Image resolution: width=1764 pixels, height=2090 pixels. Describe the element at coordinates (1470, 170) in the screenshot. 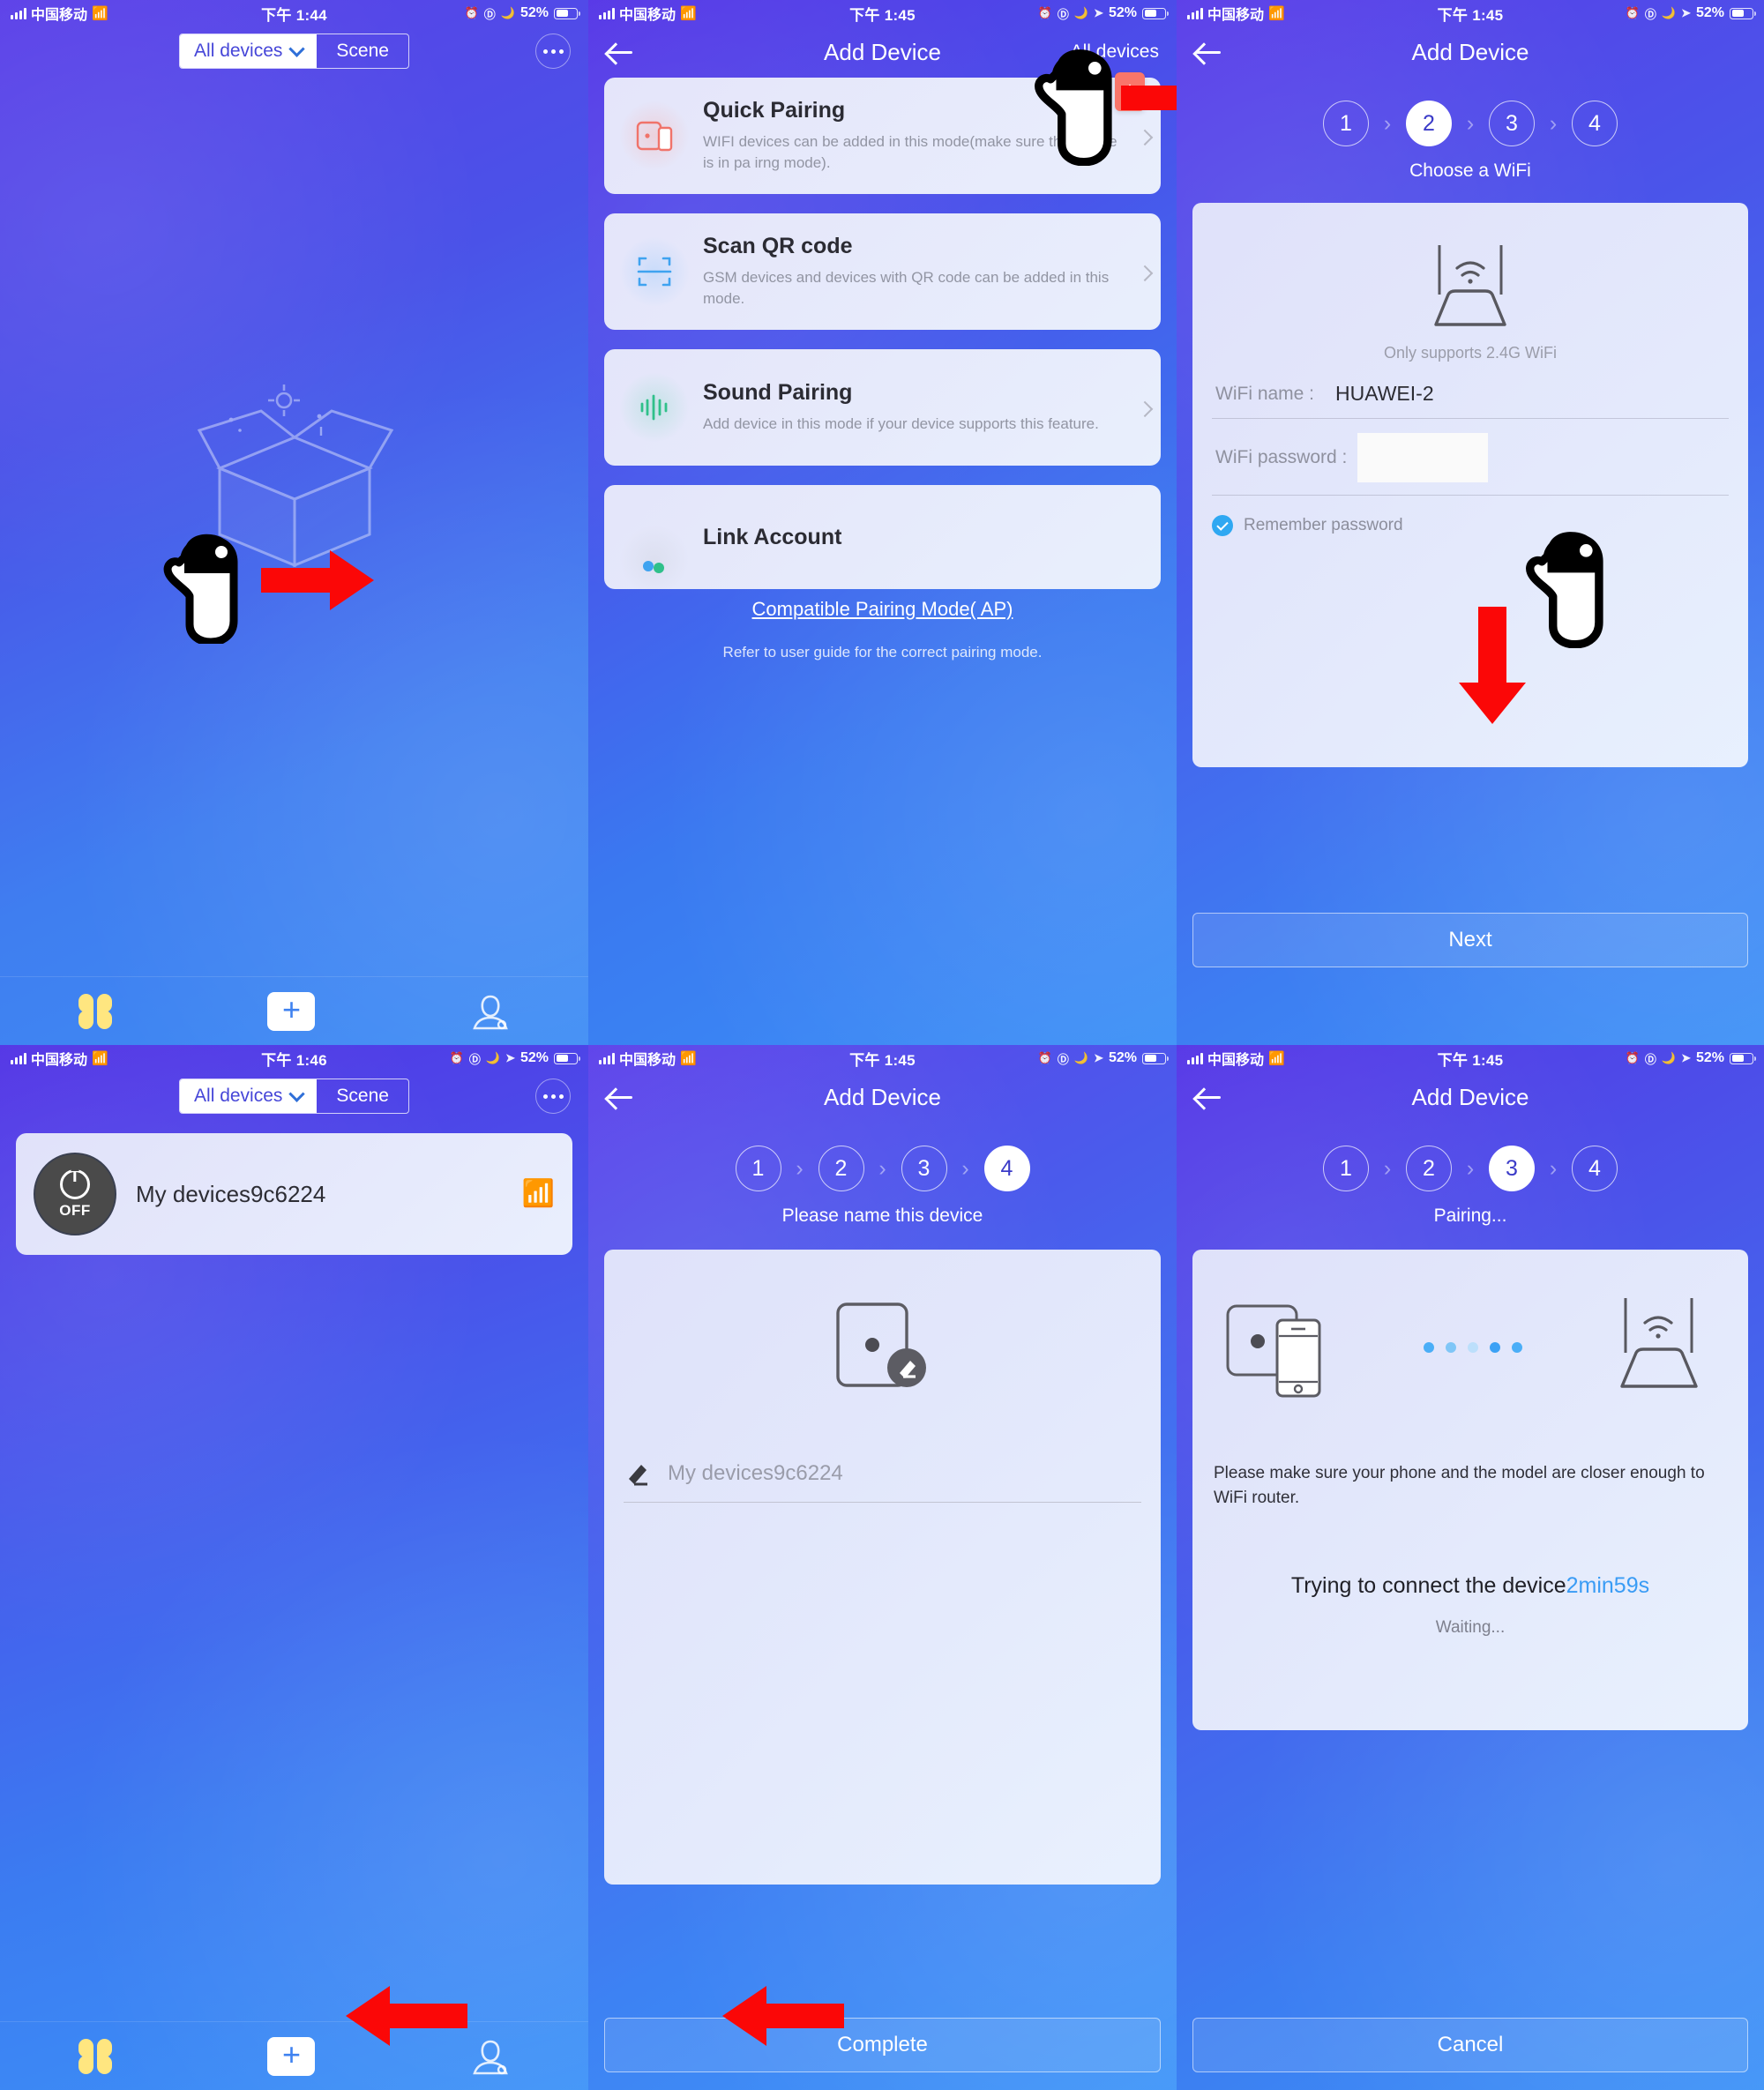

I see `step-label: Choose a WiFi` at that location.